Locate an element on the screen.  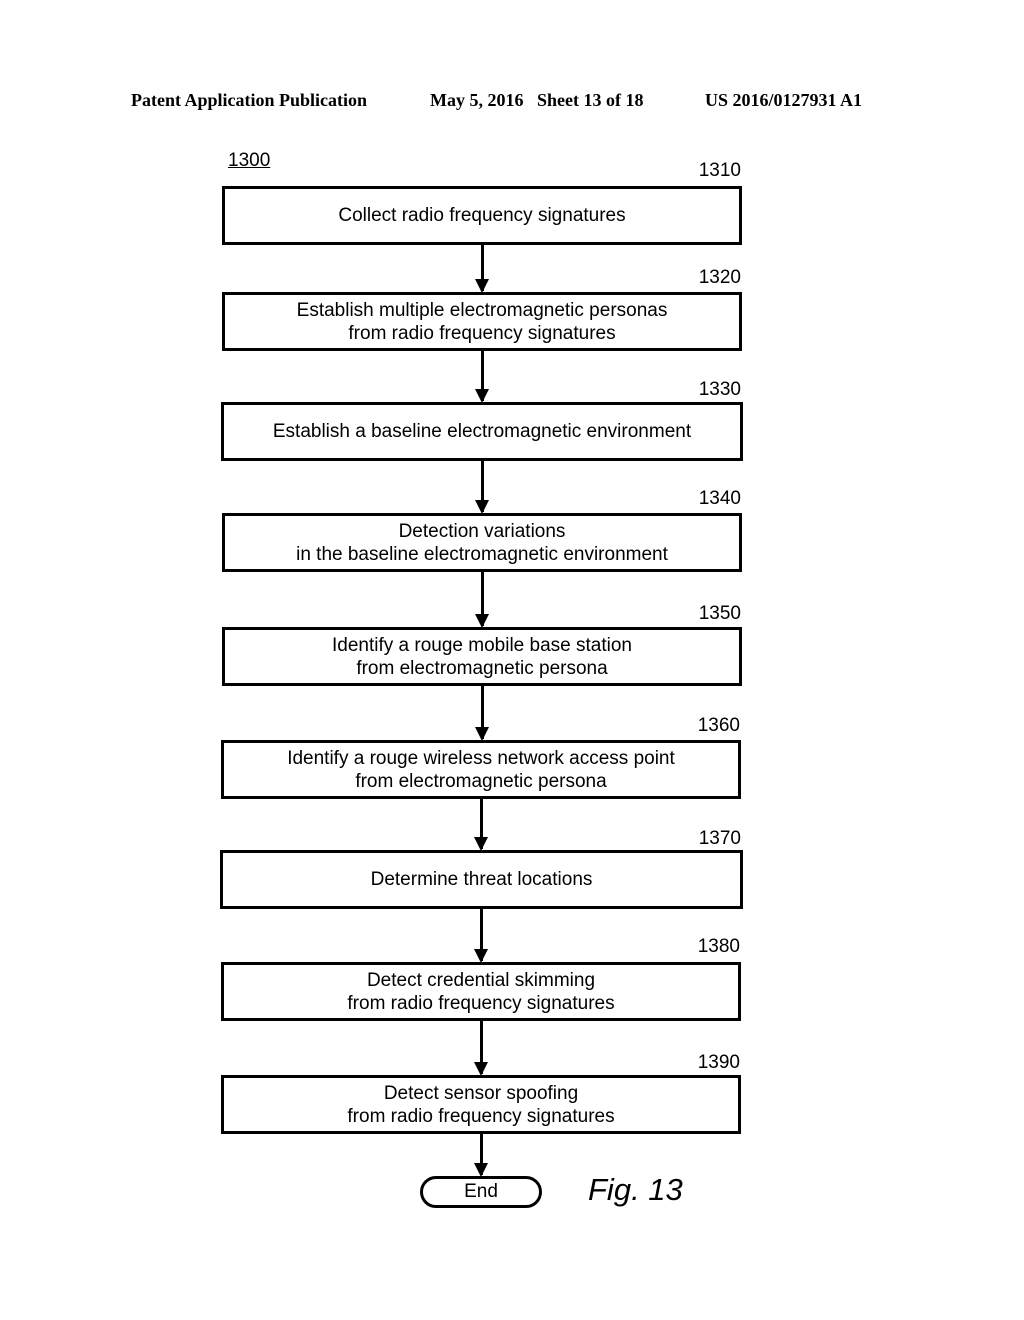
step-ref-1320: 1320 is located at coordinates (719, 277).